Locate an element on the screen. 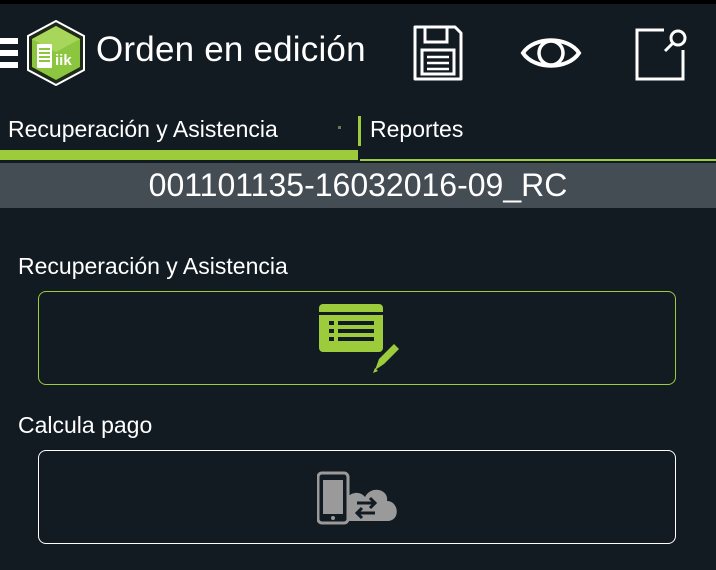  tab-separator is located at coordinates (359, 131).